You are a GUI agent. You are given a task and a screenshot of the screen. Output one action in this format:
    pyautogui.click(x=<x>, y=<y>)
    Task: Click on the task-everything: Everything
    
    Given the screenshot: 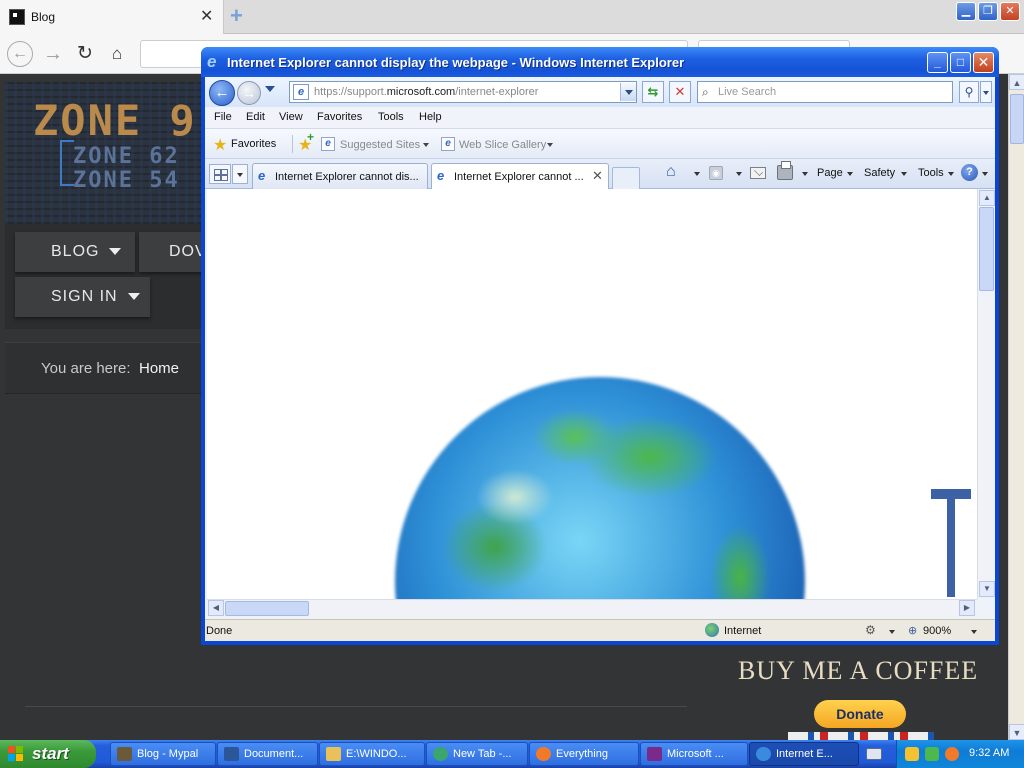 What is the action you would take?
    pyautogui.click(x=584, y=754)
    